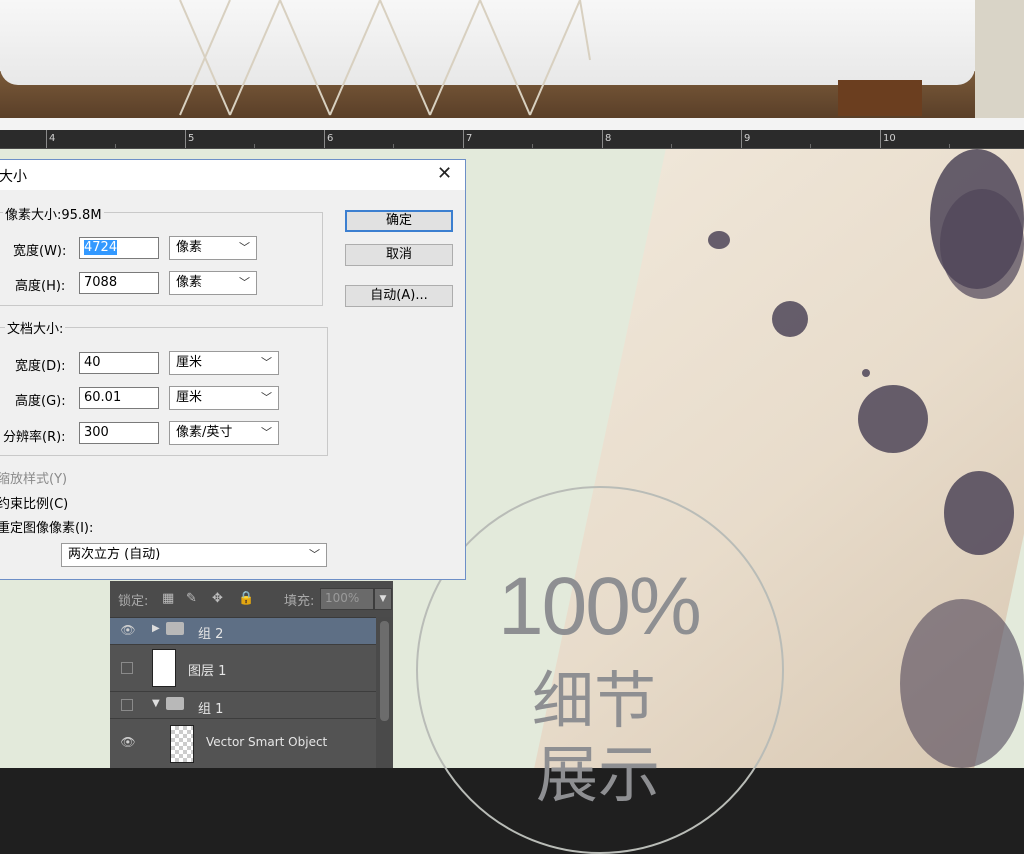  What do you see at coordinates (880, 98) in the screenshot?
I see `sofa-leg` at bounding box center [880, 98].